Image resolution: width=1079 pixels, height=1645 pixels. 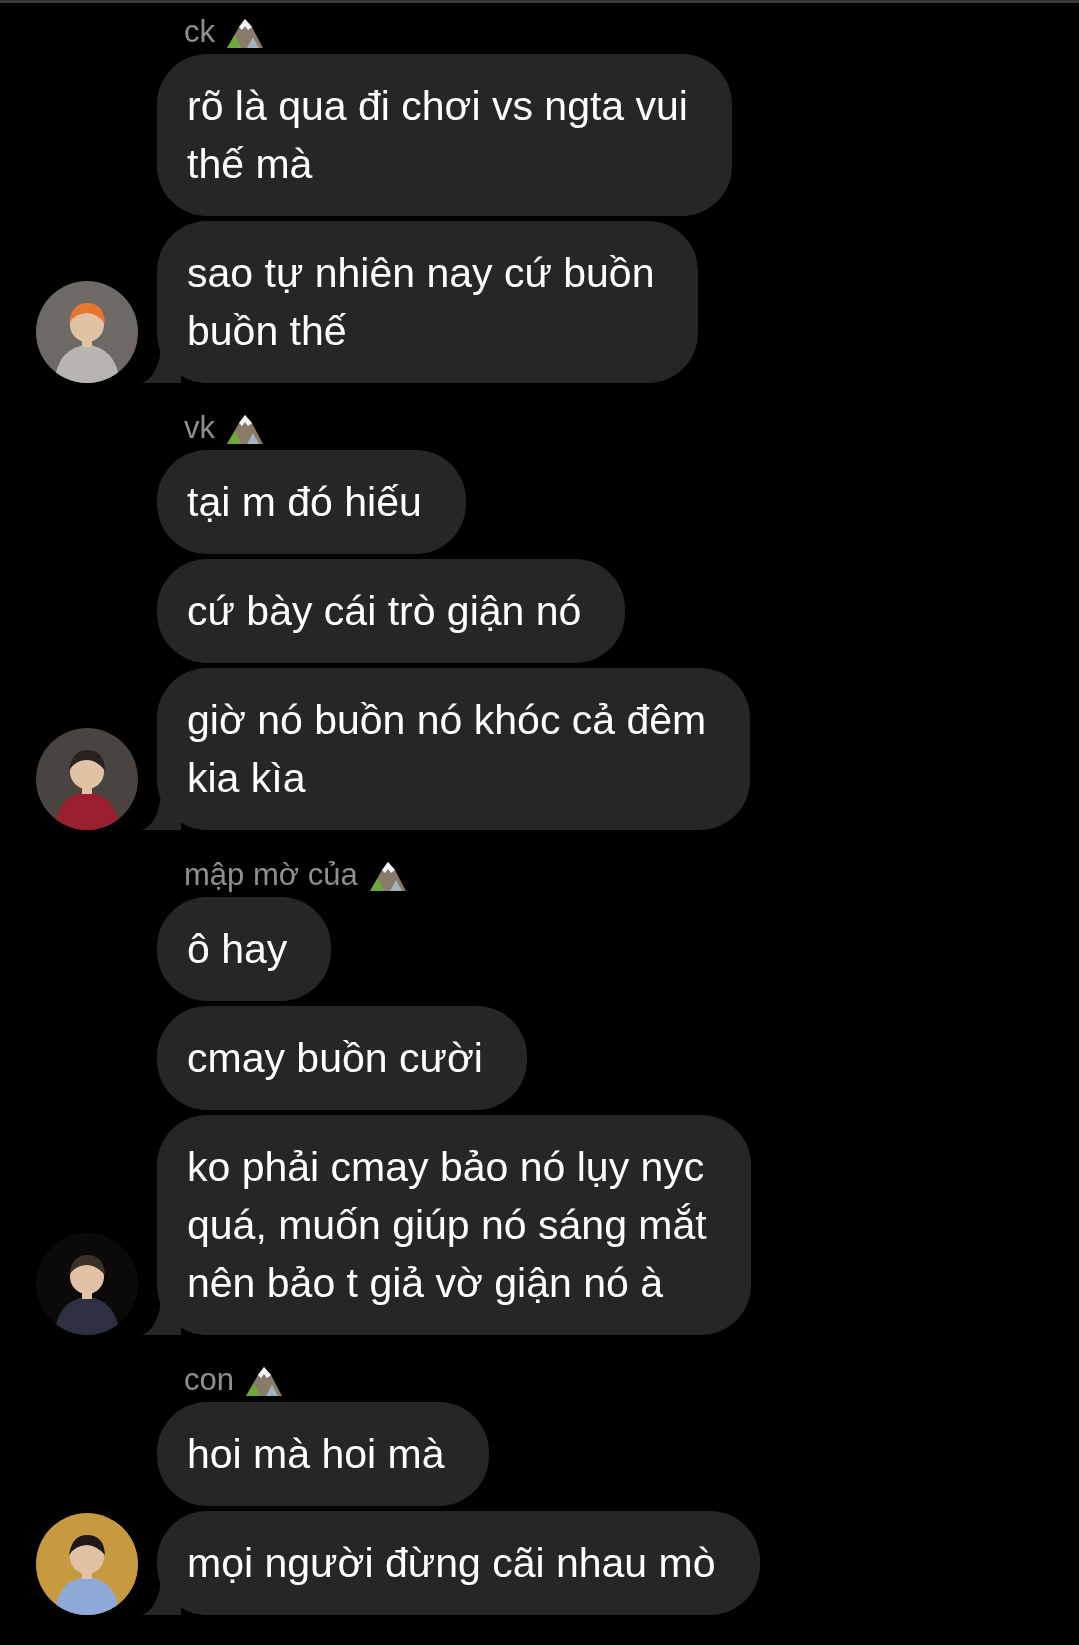 What do you see at coordinates (391, 611) in the screenshot?
I see `message-bubble: cứ bày cái trò giận nó` at bounding box center [391, 611].